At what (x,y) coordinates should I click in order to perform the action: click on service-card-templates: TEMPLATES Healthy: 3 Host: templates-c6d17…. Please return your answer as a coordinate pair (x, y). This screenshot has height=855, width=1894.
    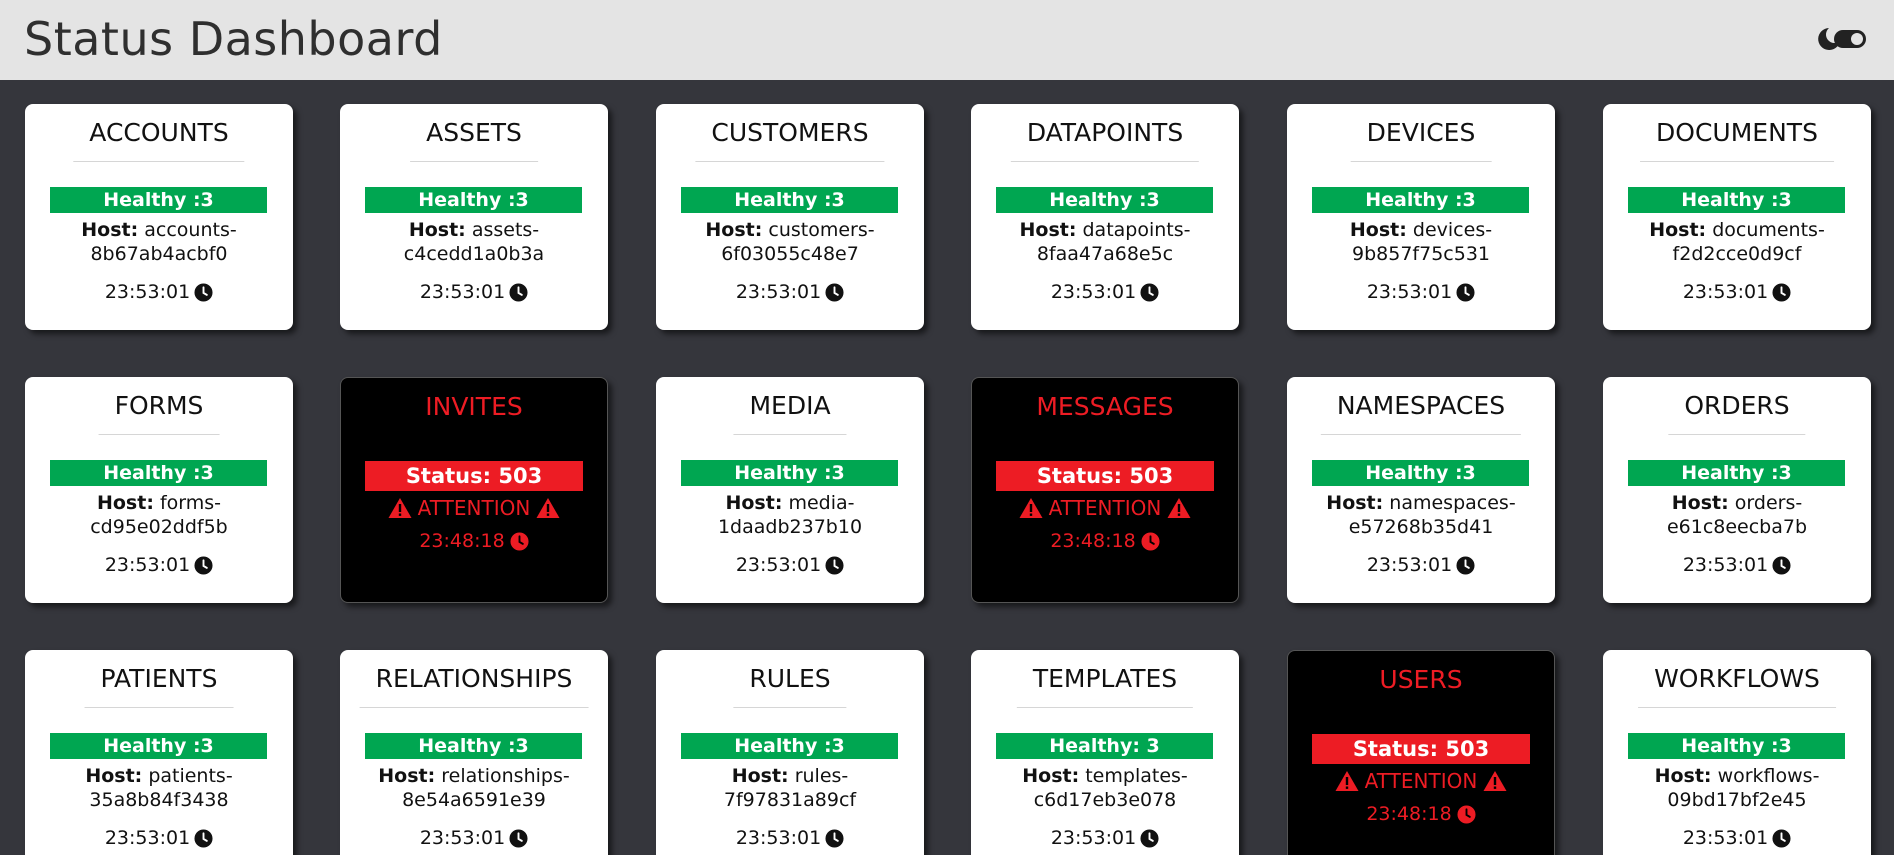
    Looking at the image, I should click on (1105, 752).